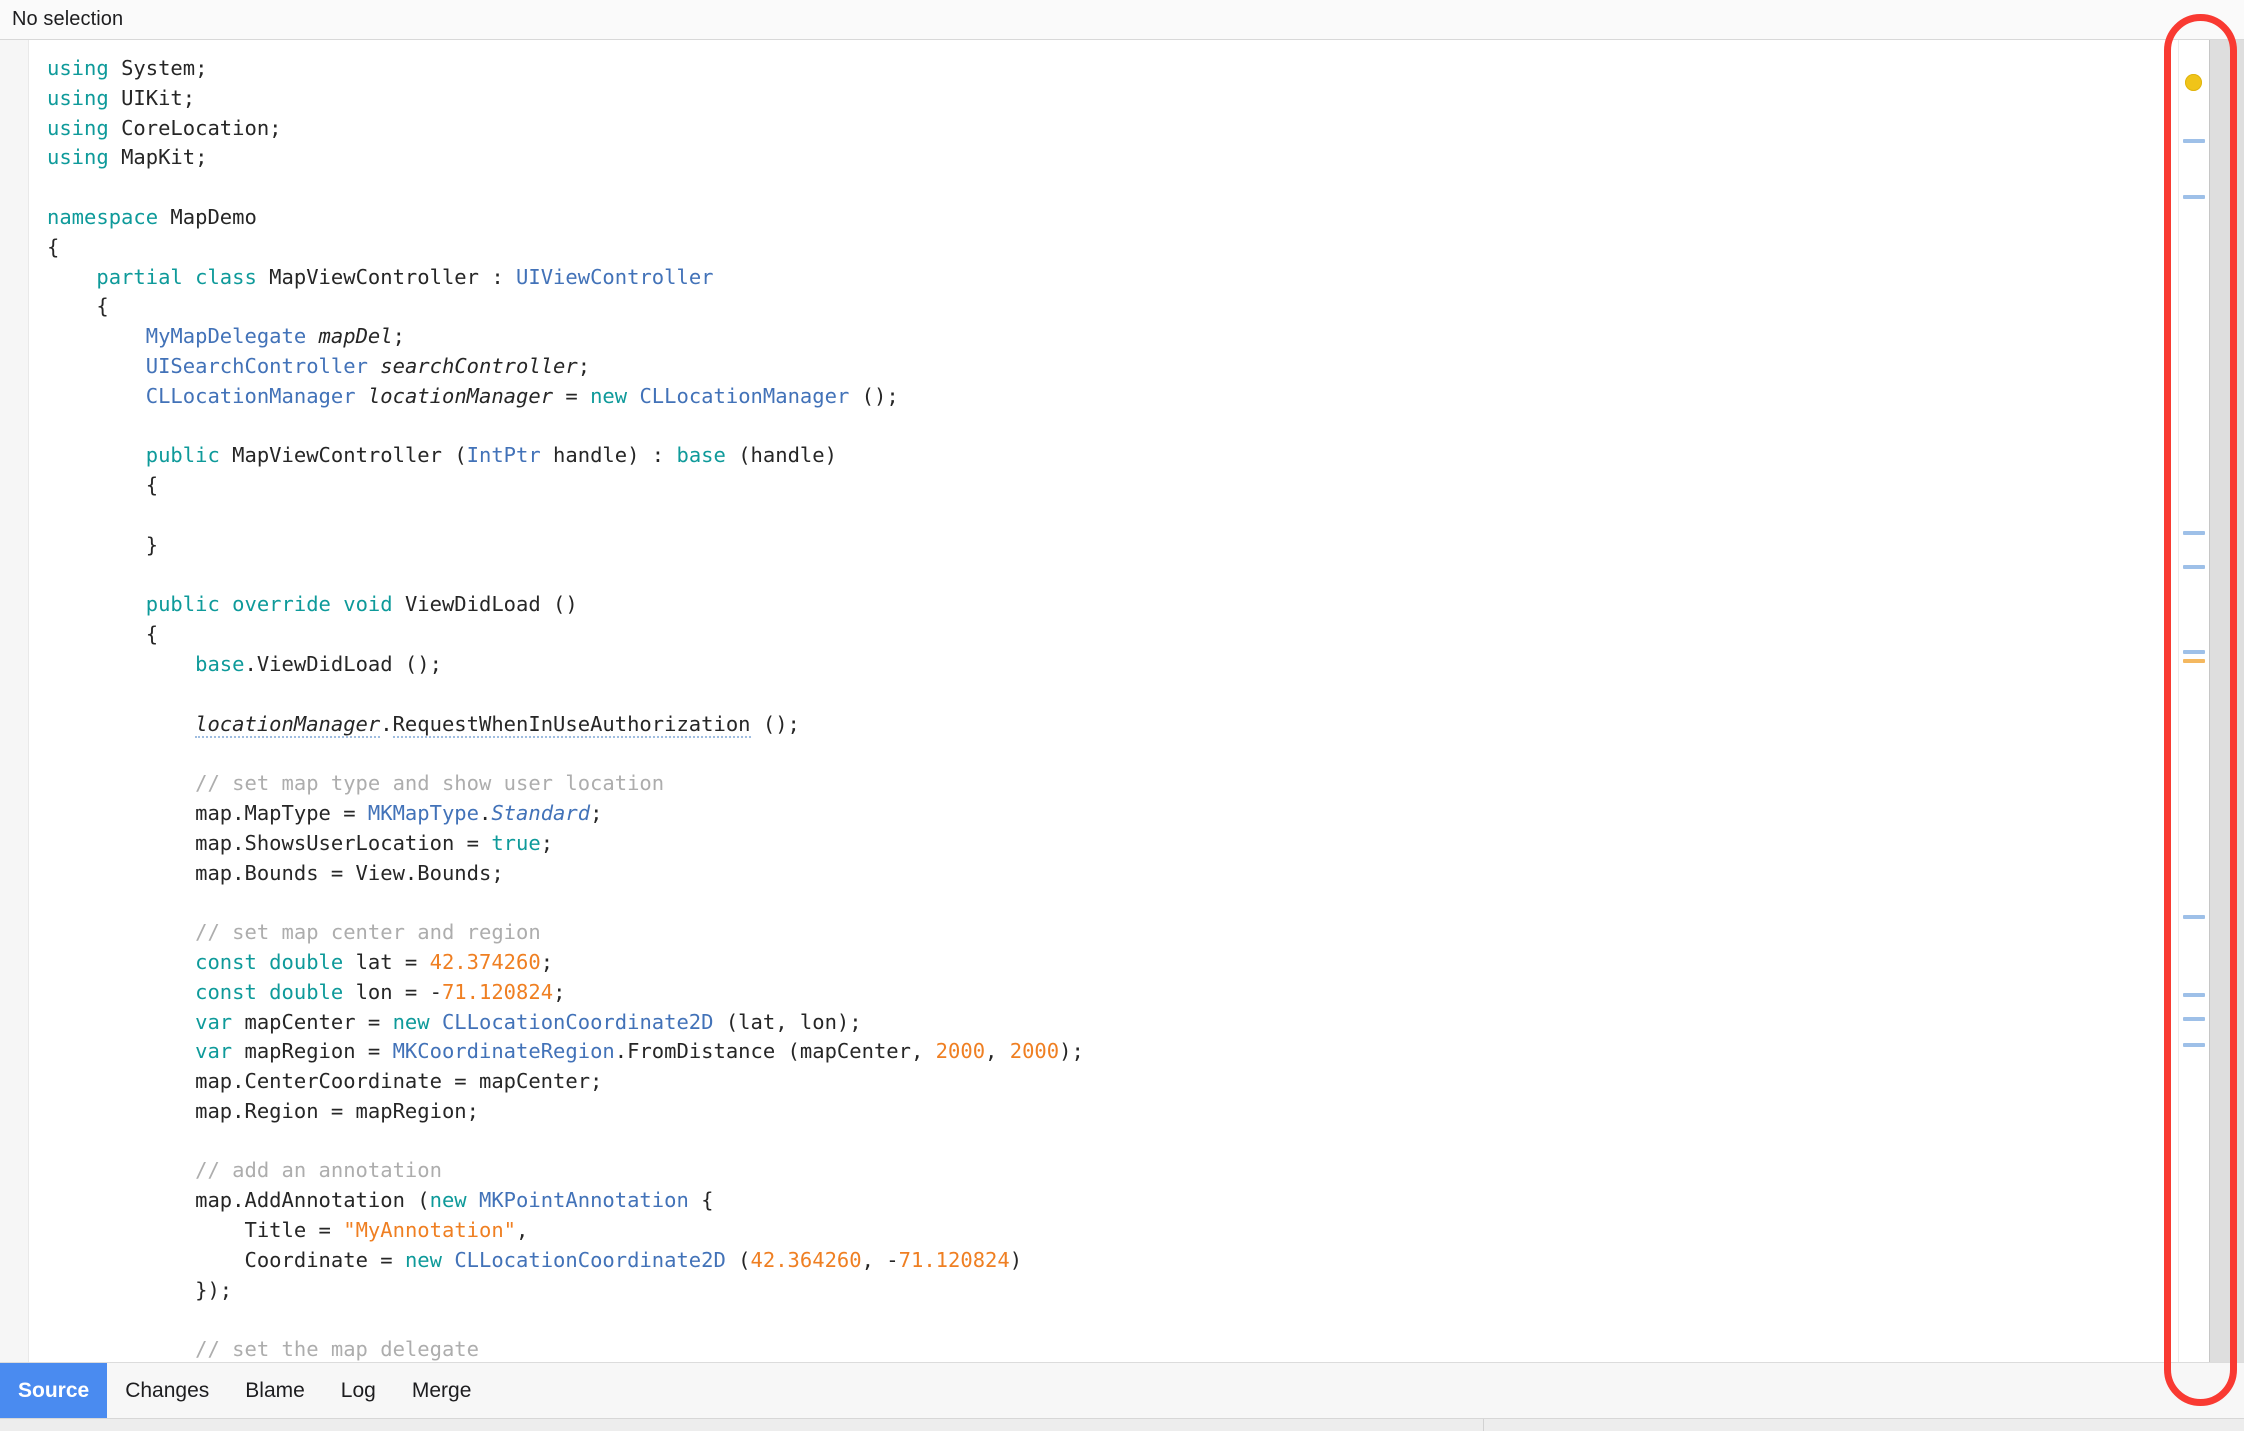 The width and height of the screenshot is (2244, 1431). I want to click on code-line: {, so click(1112, 248).